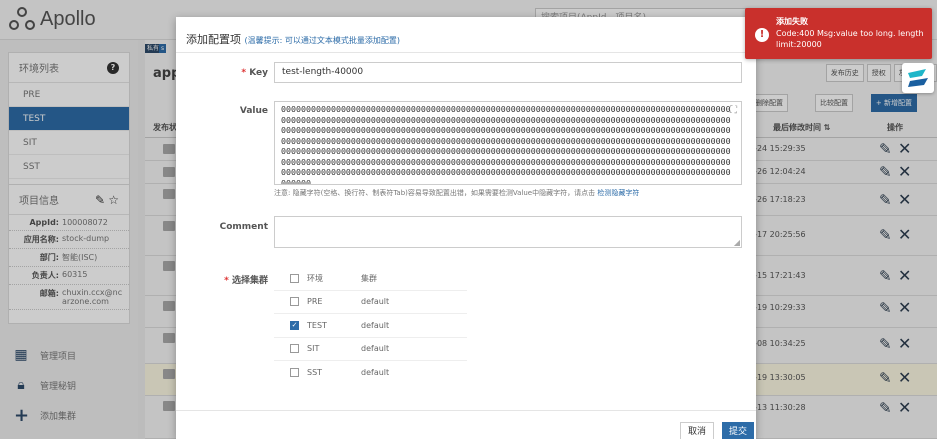  Describe the element at coordinates (294, 325) in the screenshot. I see `cluster-checkbox-test: ✓` at that location.